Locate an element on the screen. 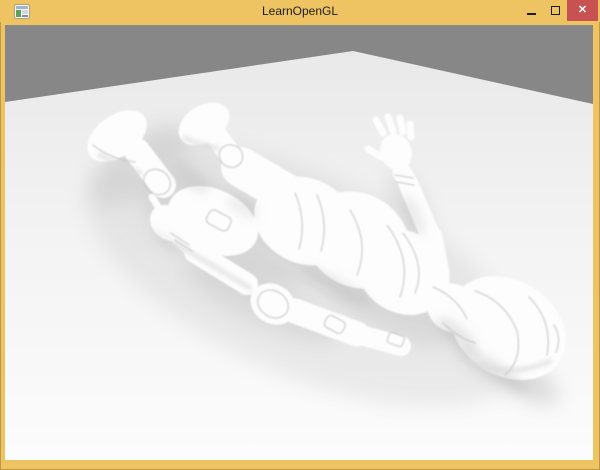 This screenshot has width=600, height=470. titlebar: LearnOpenGL ✕ is located at coordinates (300, 11).